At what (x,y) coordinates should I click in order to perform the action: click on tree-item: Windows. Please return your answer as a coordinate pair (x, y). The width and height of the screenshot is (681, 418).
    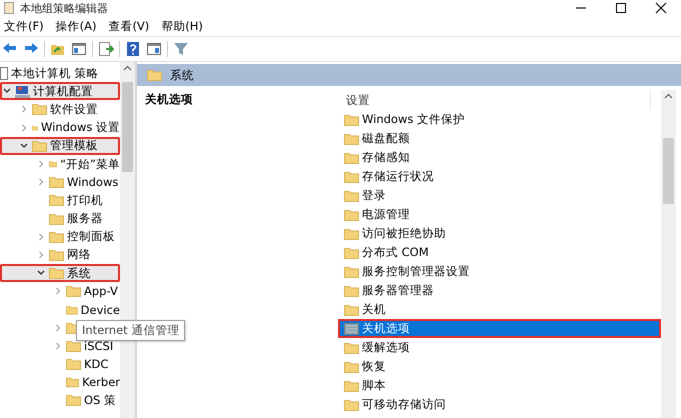
    Looking at the image, I should click on (92, 182).